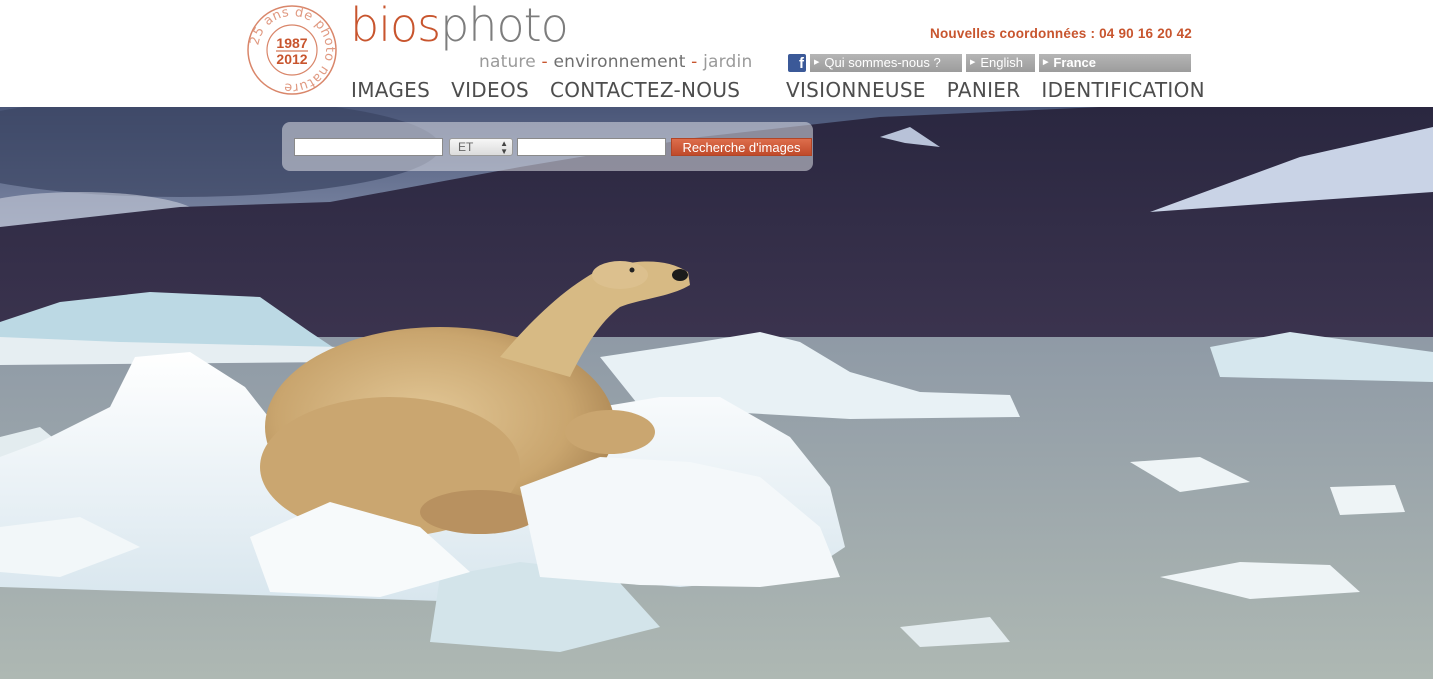 This screenshot has height=679, width=1433. I want to click on anniversary-seal: 25 ans de photo nature 1987 2012, so click(292, 50).